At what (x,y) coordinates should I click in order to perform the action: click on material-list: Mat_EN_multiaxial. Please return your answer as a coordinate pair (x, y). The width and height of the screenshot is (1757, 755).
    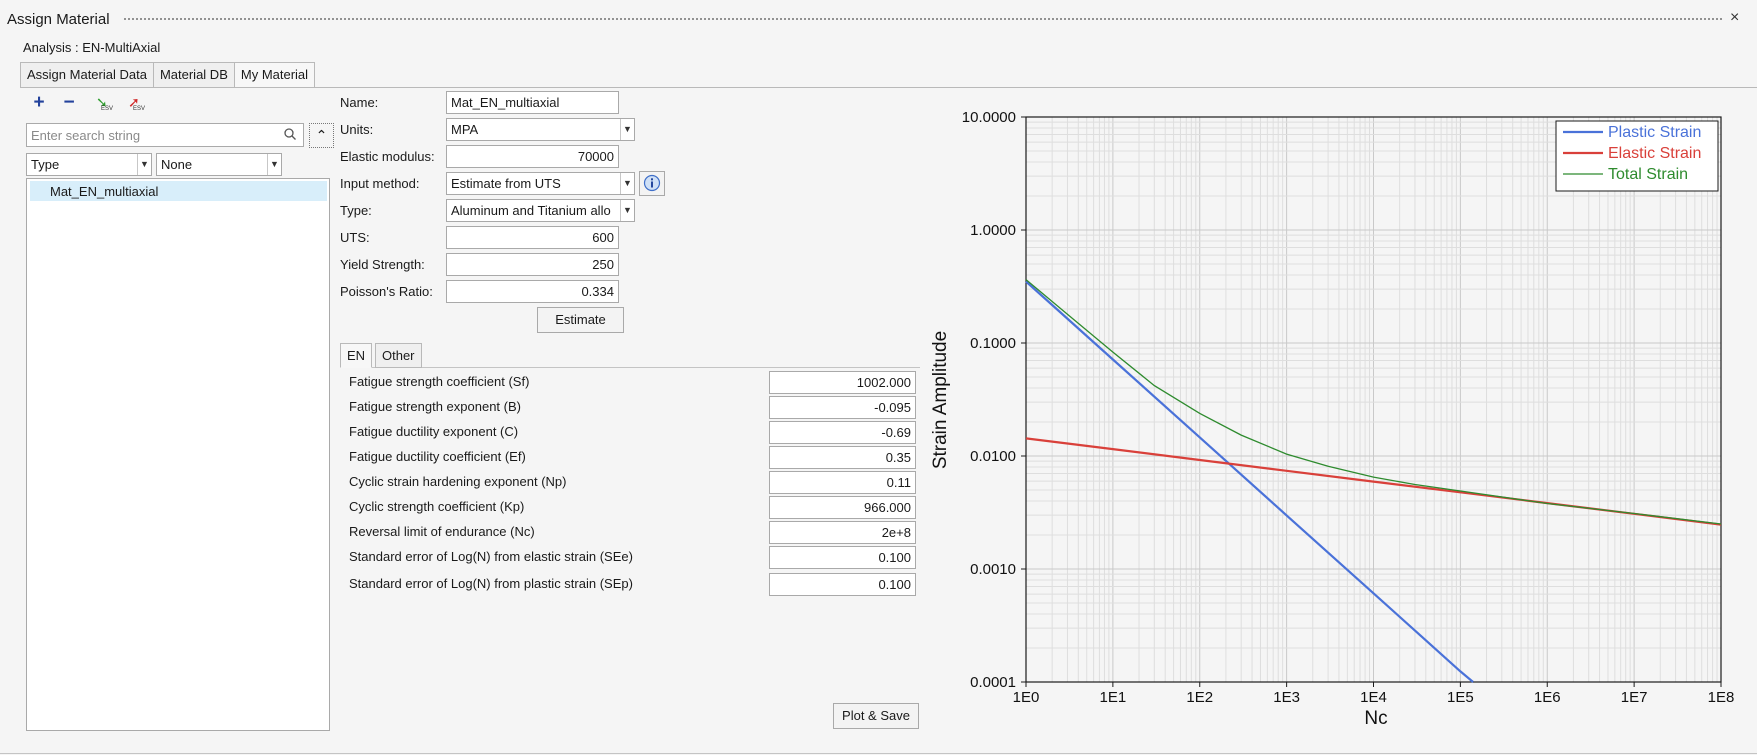
    Looking at the image, I should click on (178, 454).